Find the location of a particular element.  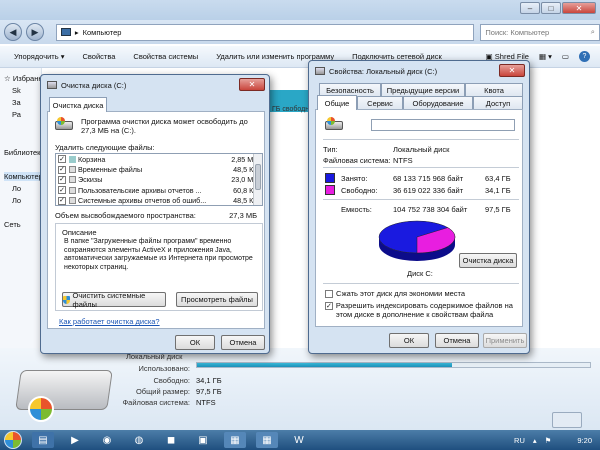

index-checkbox: ✓ is located at coordinates (329, 306).